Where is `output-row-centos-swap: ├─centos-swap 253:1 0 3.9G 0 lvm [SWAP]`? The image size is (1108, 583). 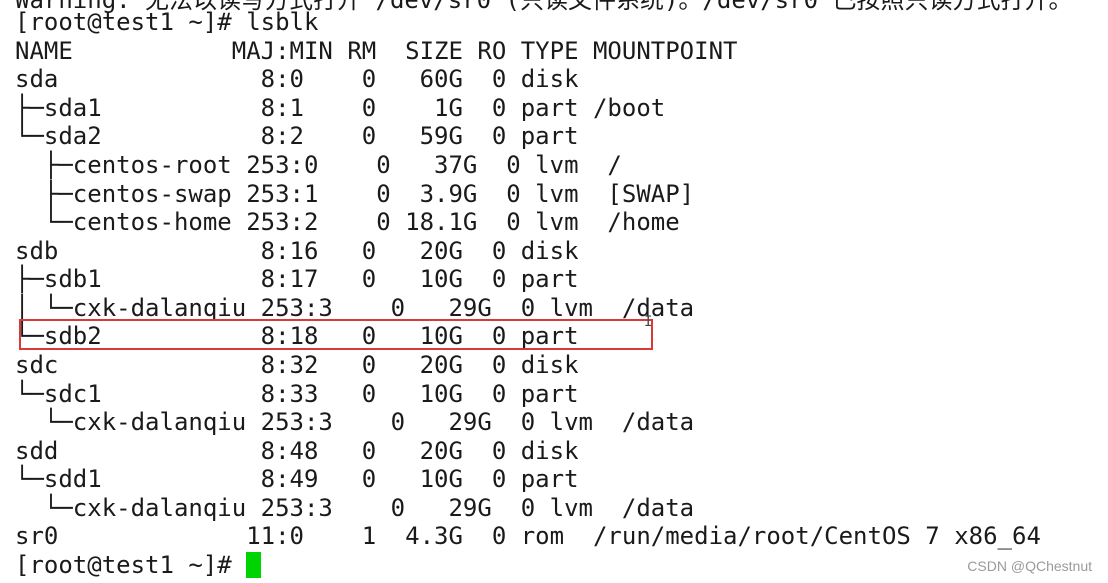
output-row-centos-swap: ├─centos-swap 253:1 0 3.9G 0 lvm [SWAP] is located at coordinates (355, 194).